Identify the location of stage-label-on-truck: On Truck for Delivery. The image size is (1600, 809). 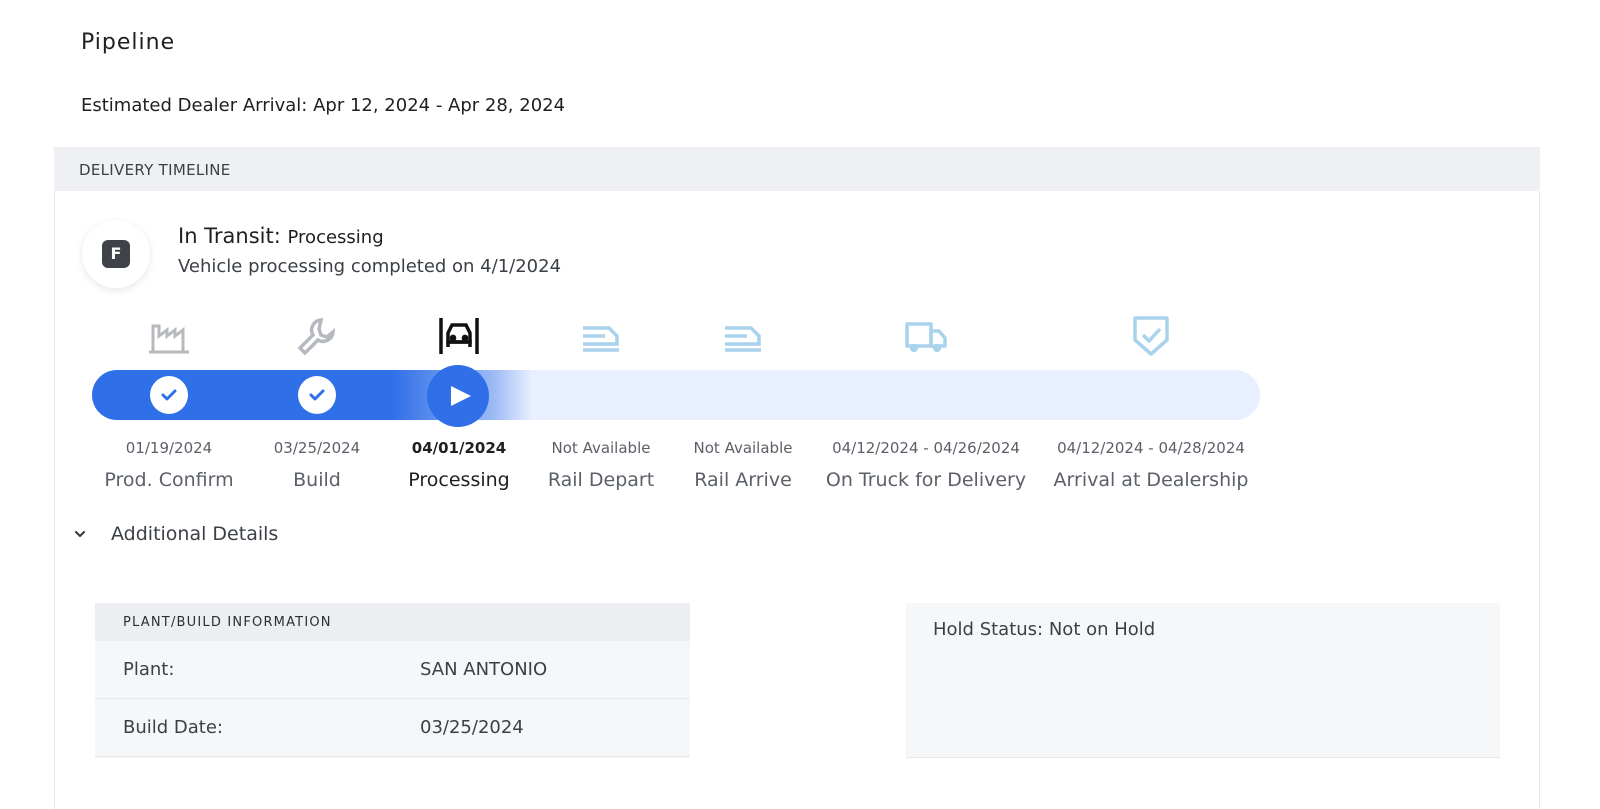
(926, 480).